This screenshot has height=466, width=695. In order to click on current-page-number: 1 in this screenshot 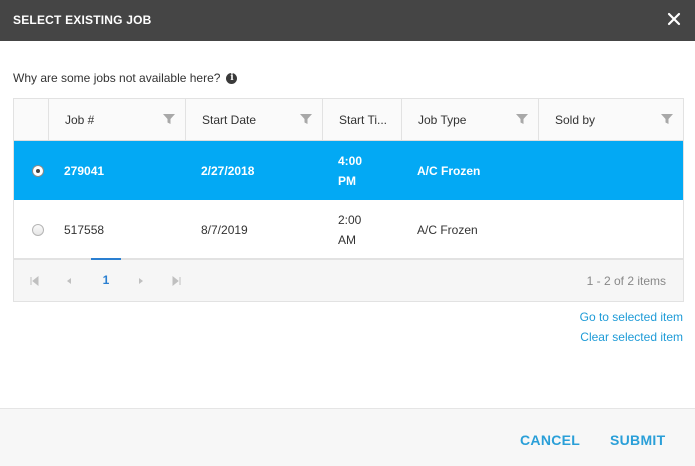, I will do `click(106, 280)`.